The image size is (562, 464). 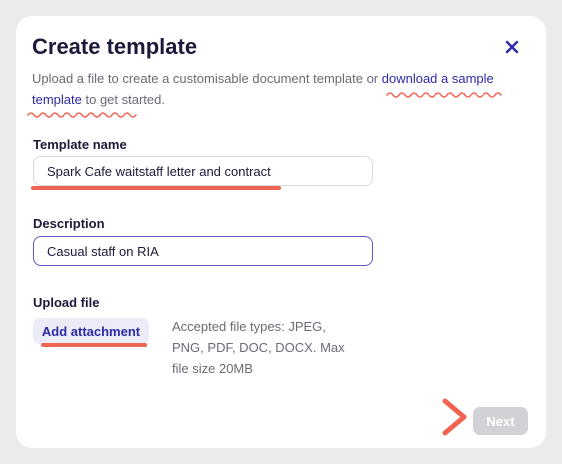 I want to click on add-attachment-button: Add attachment, so click(x=91, y=331).